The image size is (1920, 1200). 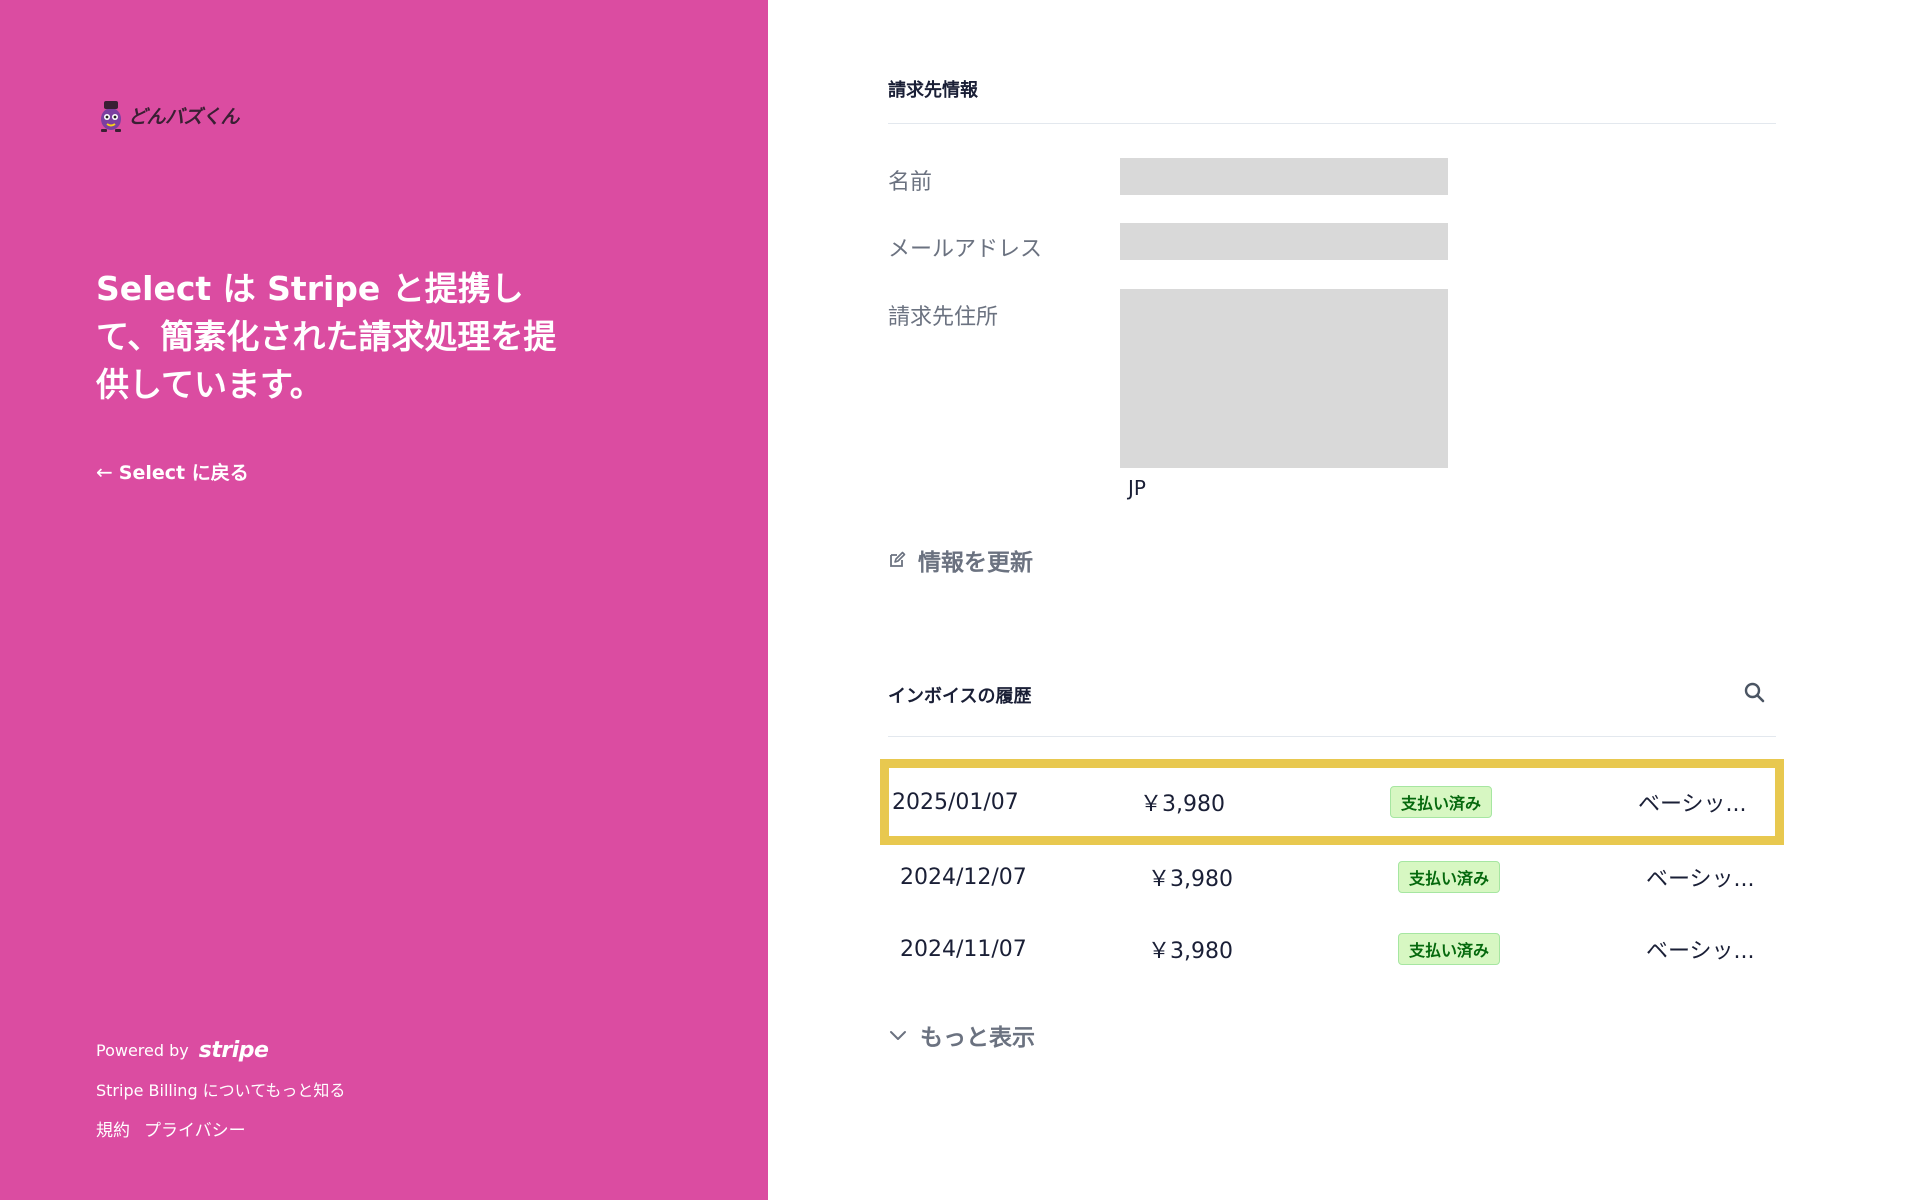 What do you see at coordinates (943, 317) in the screenshot?
I see `address-label: 請求先住所` at bounding box center [943, 317].